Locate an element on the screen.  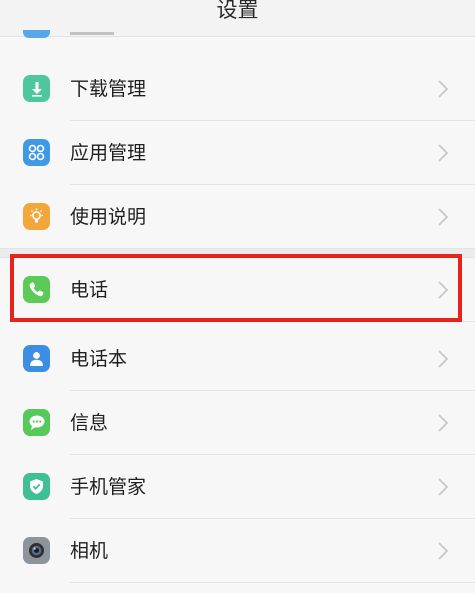
settings-item-app-manager: 应用管理 is located at coordinates (237, 153).